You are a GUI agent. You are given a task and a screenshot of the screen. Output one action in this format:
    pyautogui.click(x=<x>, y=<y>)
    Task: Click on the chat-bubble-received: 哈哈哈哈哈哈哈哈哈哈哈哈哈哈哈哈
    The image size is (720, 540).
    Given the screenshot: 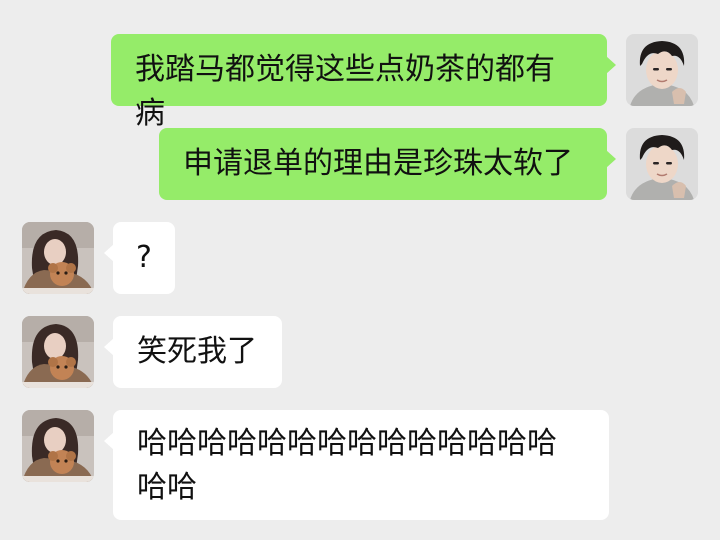 What is the action you would take?
    pyautogui.click(x=356, y=465)
    